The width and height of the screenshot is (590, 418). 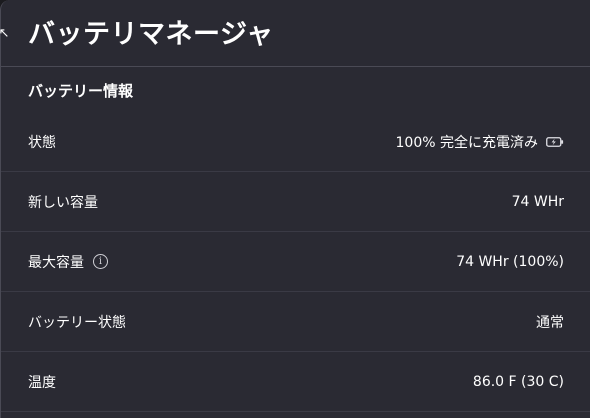 What do you see at coordinates (77, 322) in the screenshot?
I see `row-label: バッテリー状態` at bounding box center [77, 322].